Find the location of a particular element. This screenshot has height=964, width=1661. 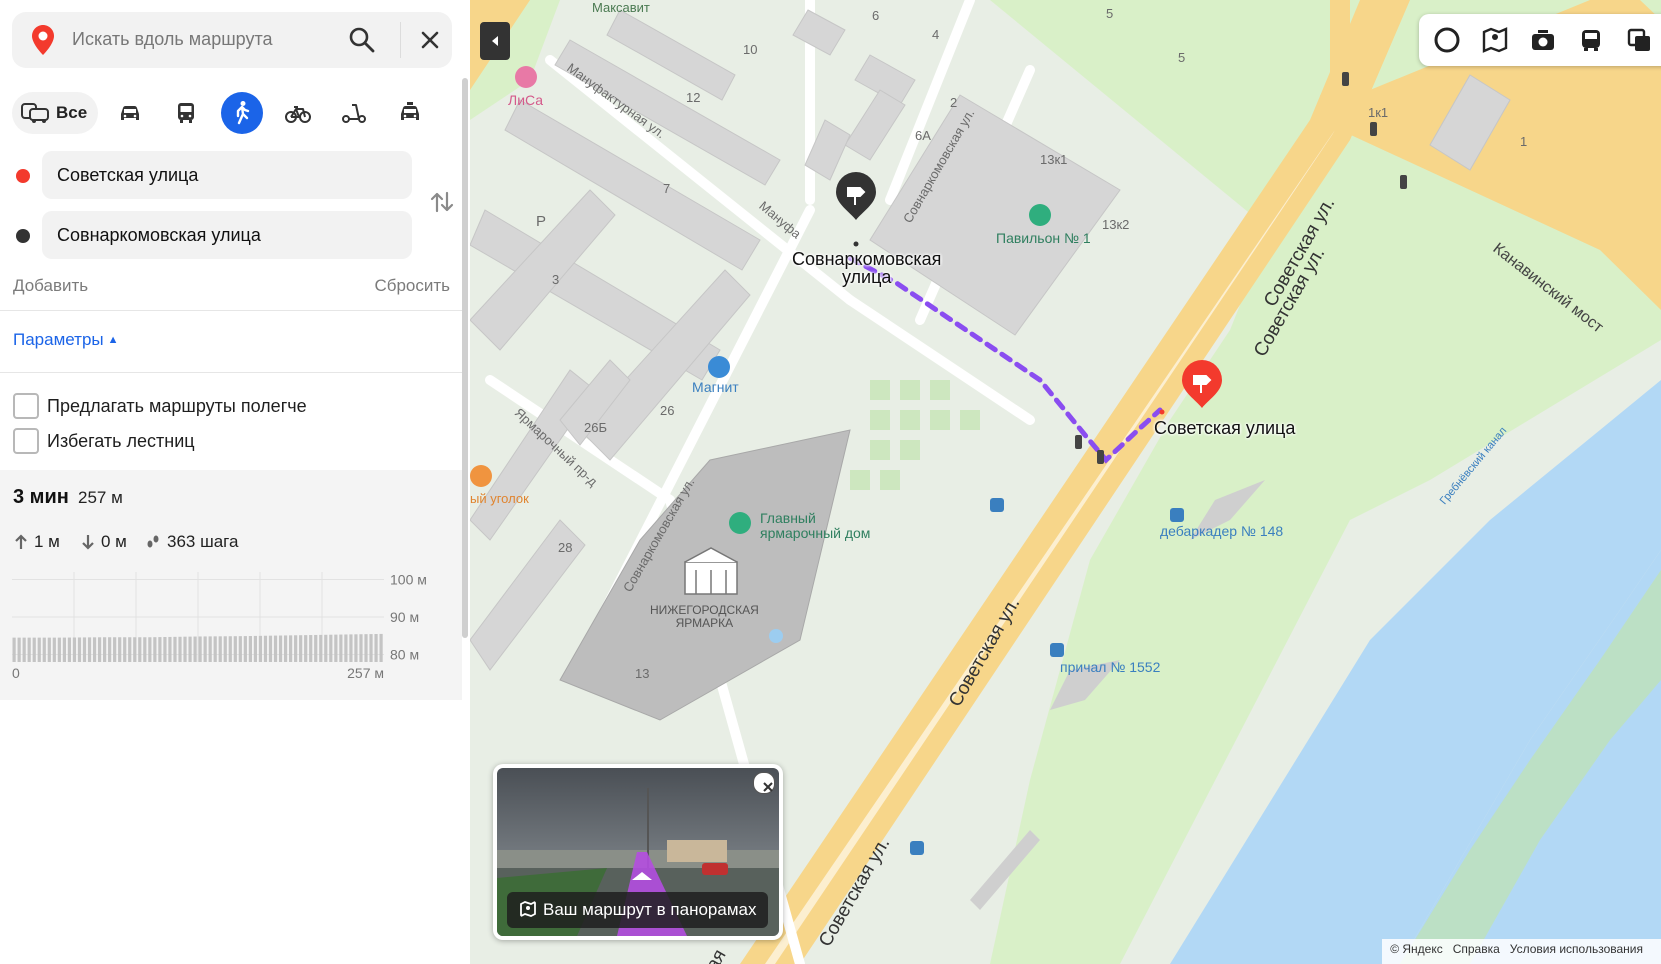

mode-walk-button is located at coordinates (242, 113).